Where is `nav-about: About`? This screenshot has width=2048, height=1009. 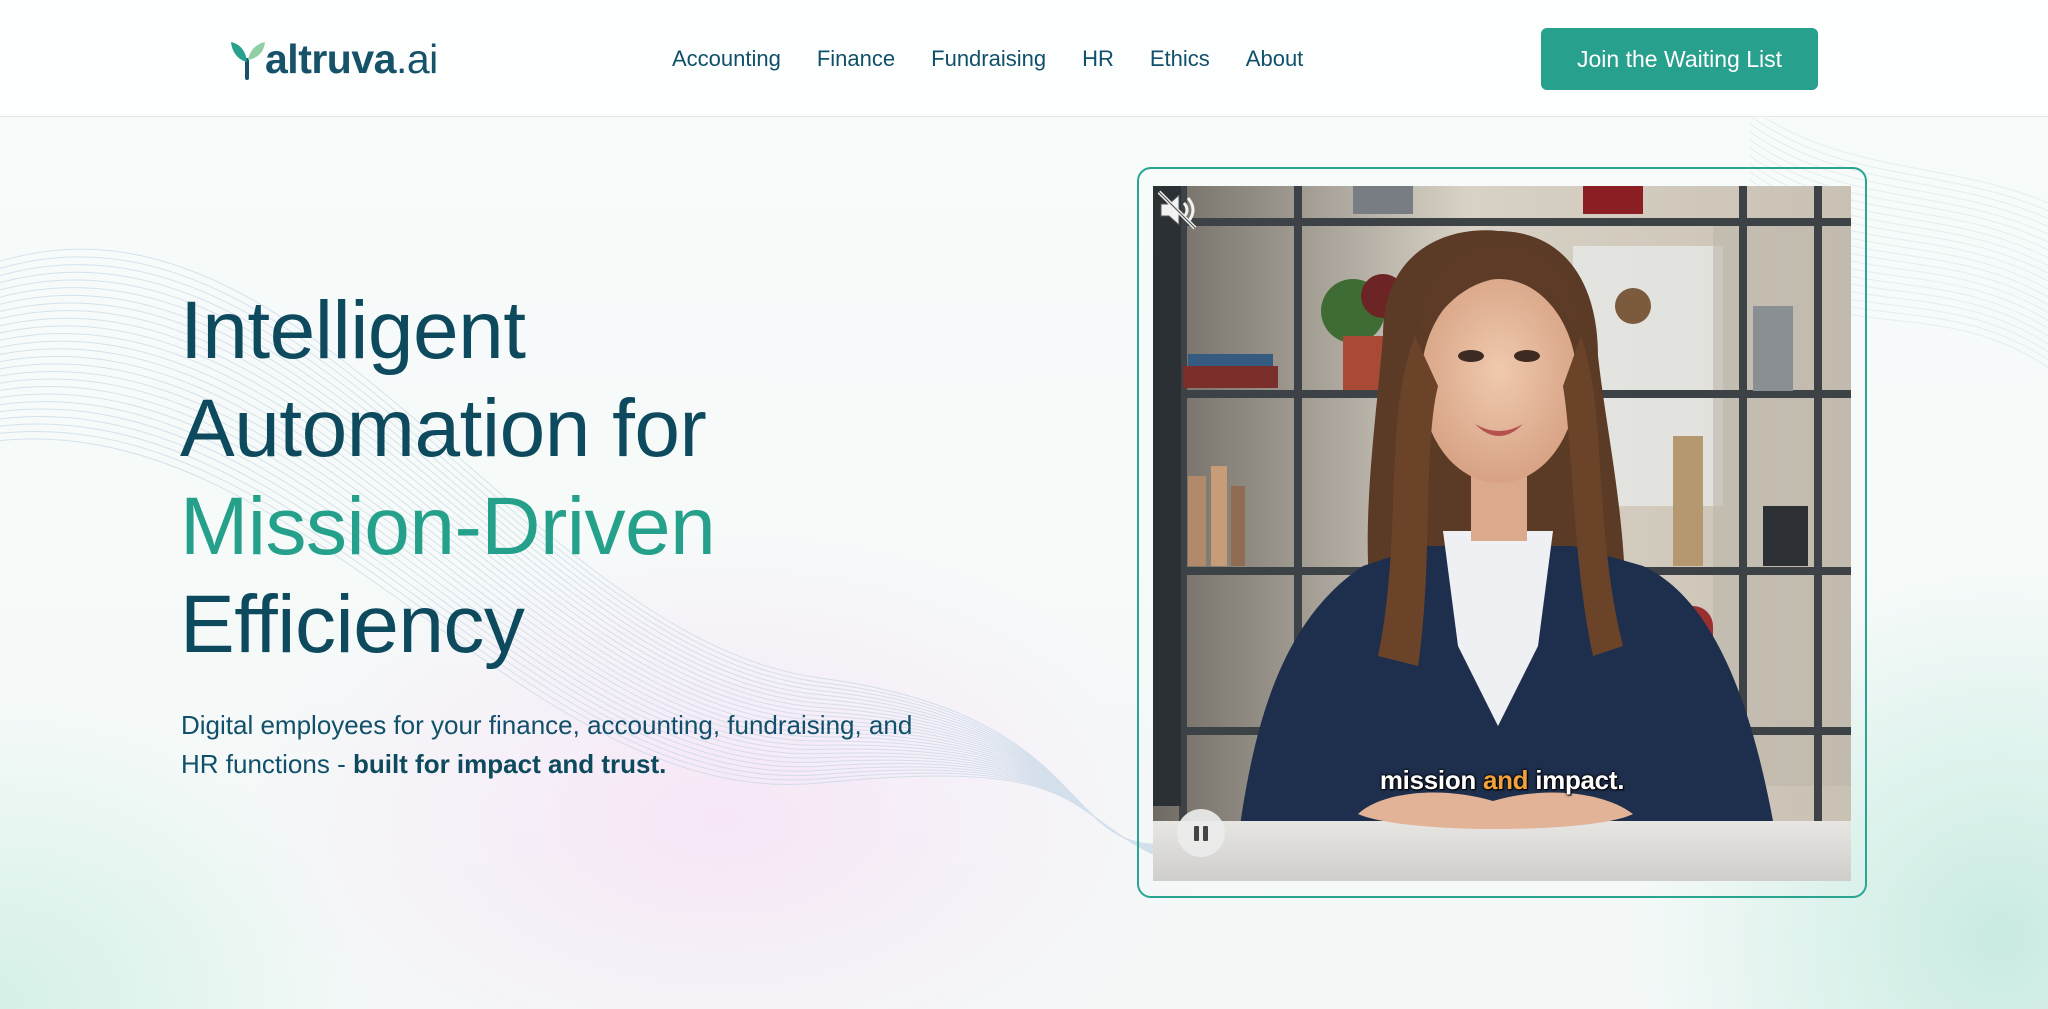 nav-about: About is located at coordinates (1275, 59).